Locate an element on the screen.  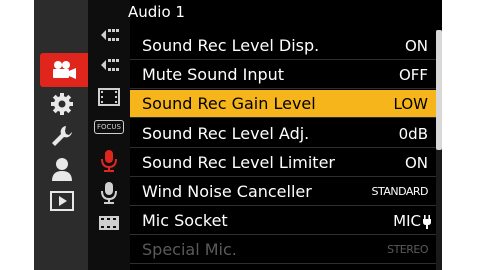
menu-item-label: Sound Rec Level Disp. is located at coordinates (231, 45).